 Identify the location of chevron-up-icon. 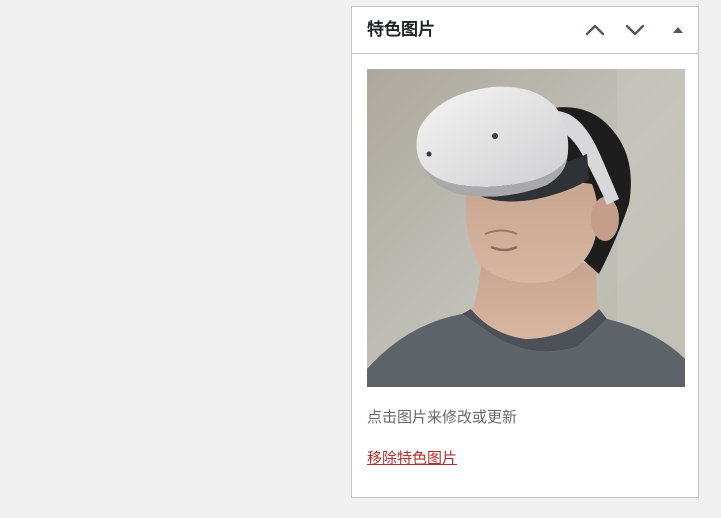
(595, 30).